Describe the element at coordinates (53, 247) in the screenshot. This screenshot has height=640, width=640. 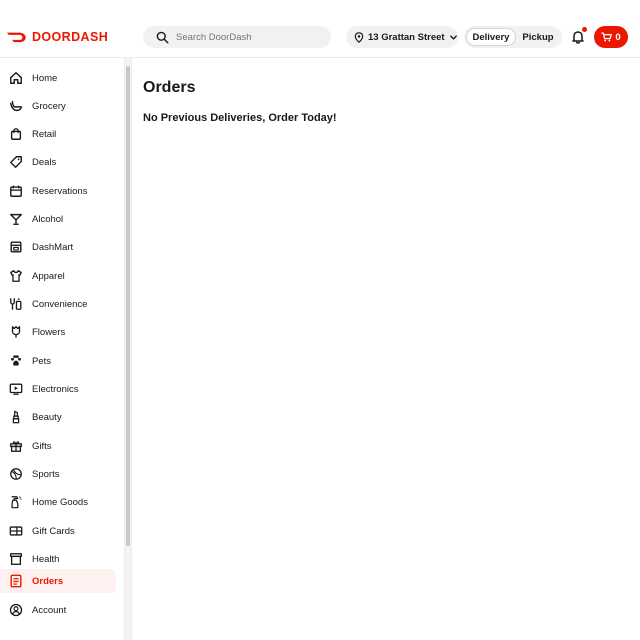
I see `sidebar-item-label: DashMart` at that location.